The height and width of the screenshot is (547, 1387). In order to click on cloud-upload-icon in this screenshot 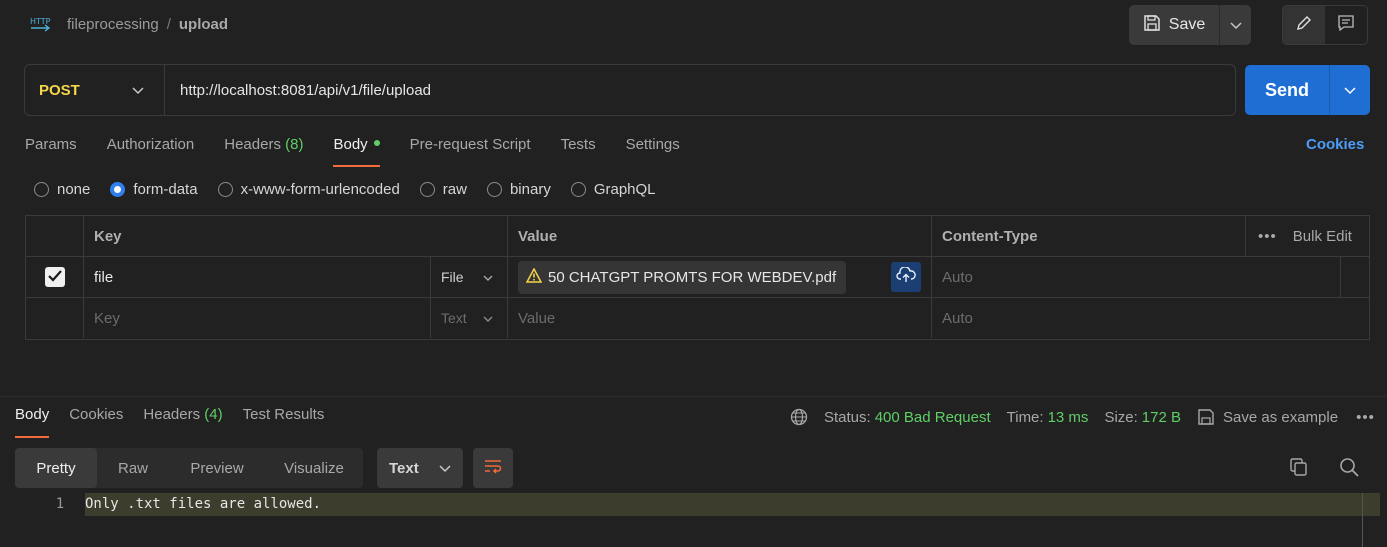, I will do `click(906, 276)`.